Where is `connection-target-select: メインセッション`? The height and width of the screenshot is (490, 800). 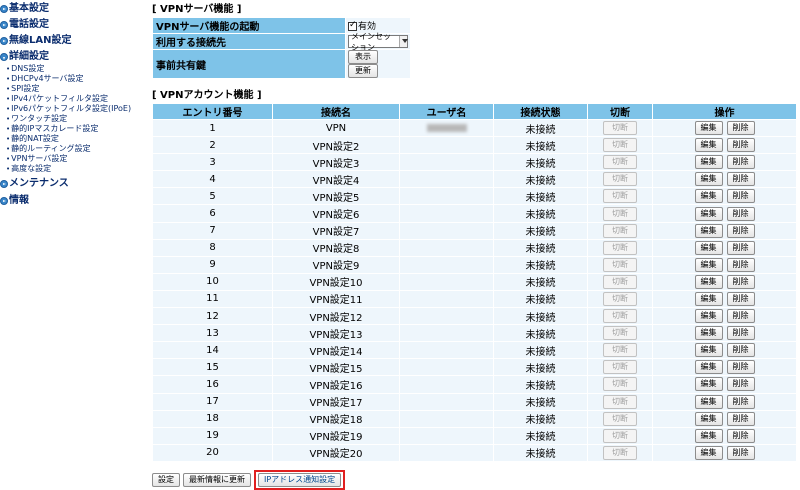
connection-target-select: メインセッション is located at coordinates (378, 42).